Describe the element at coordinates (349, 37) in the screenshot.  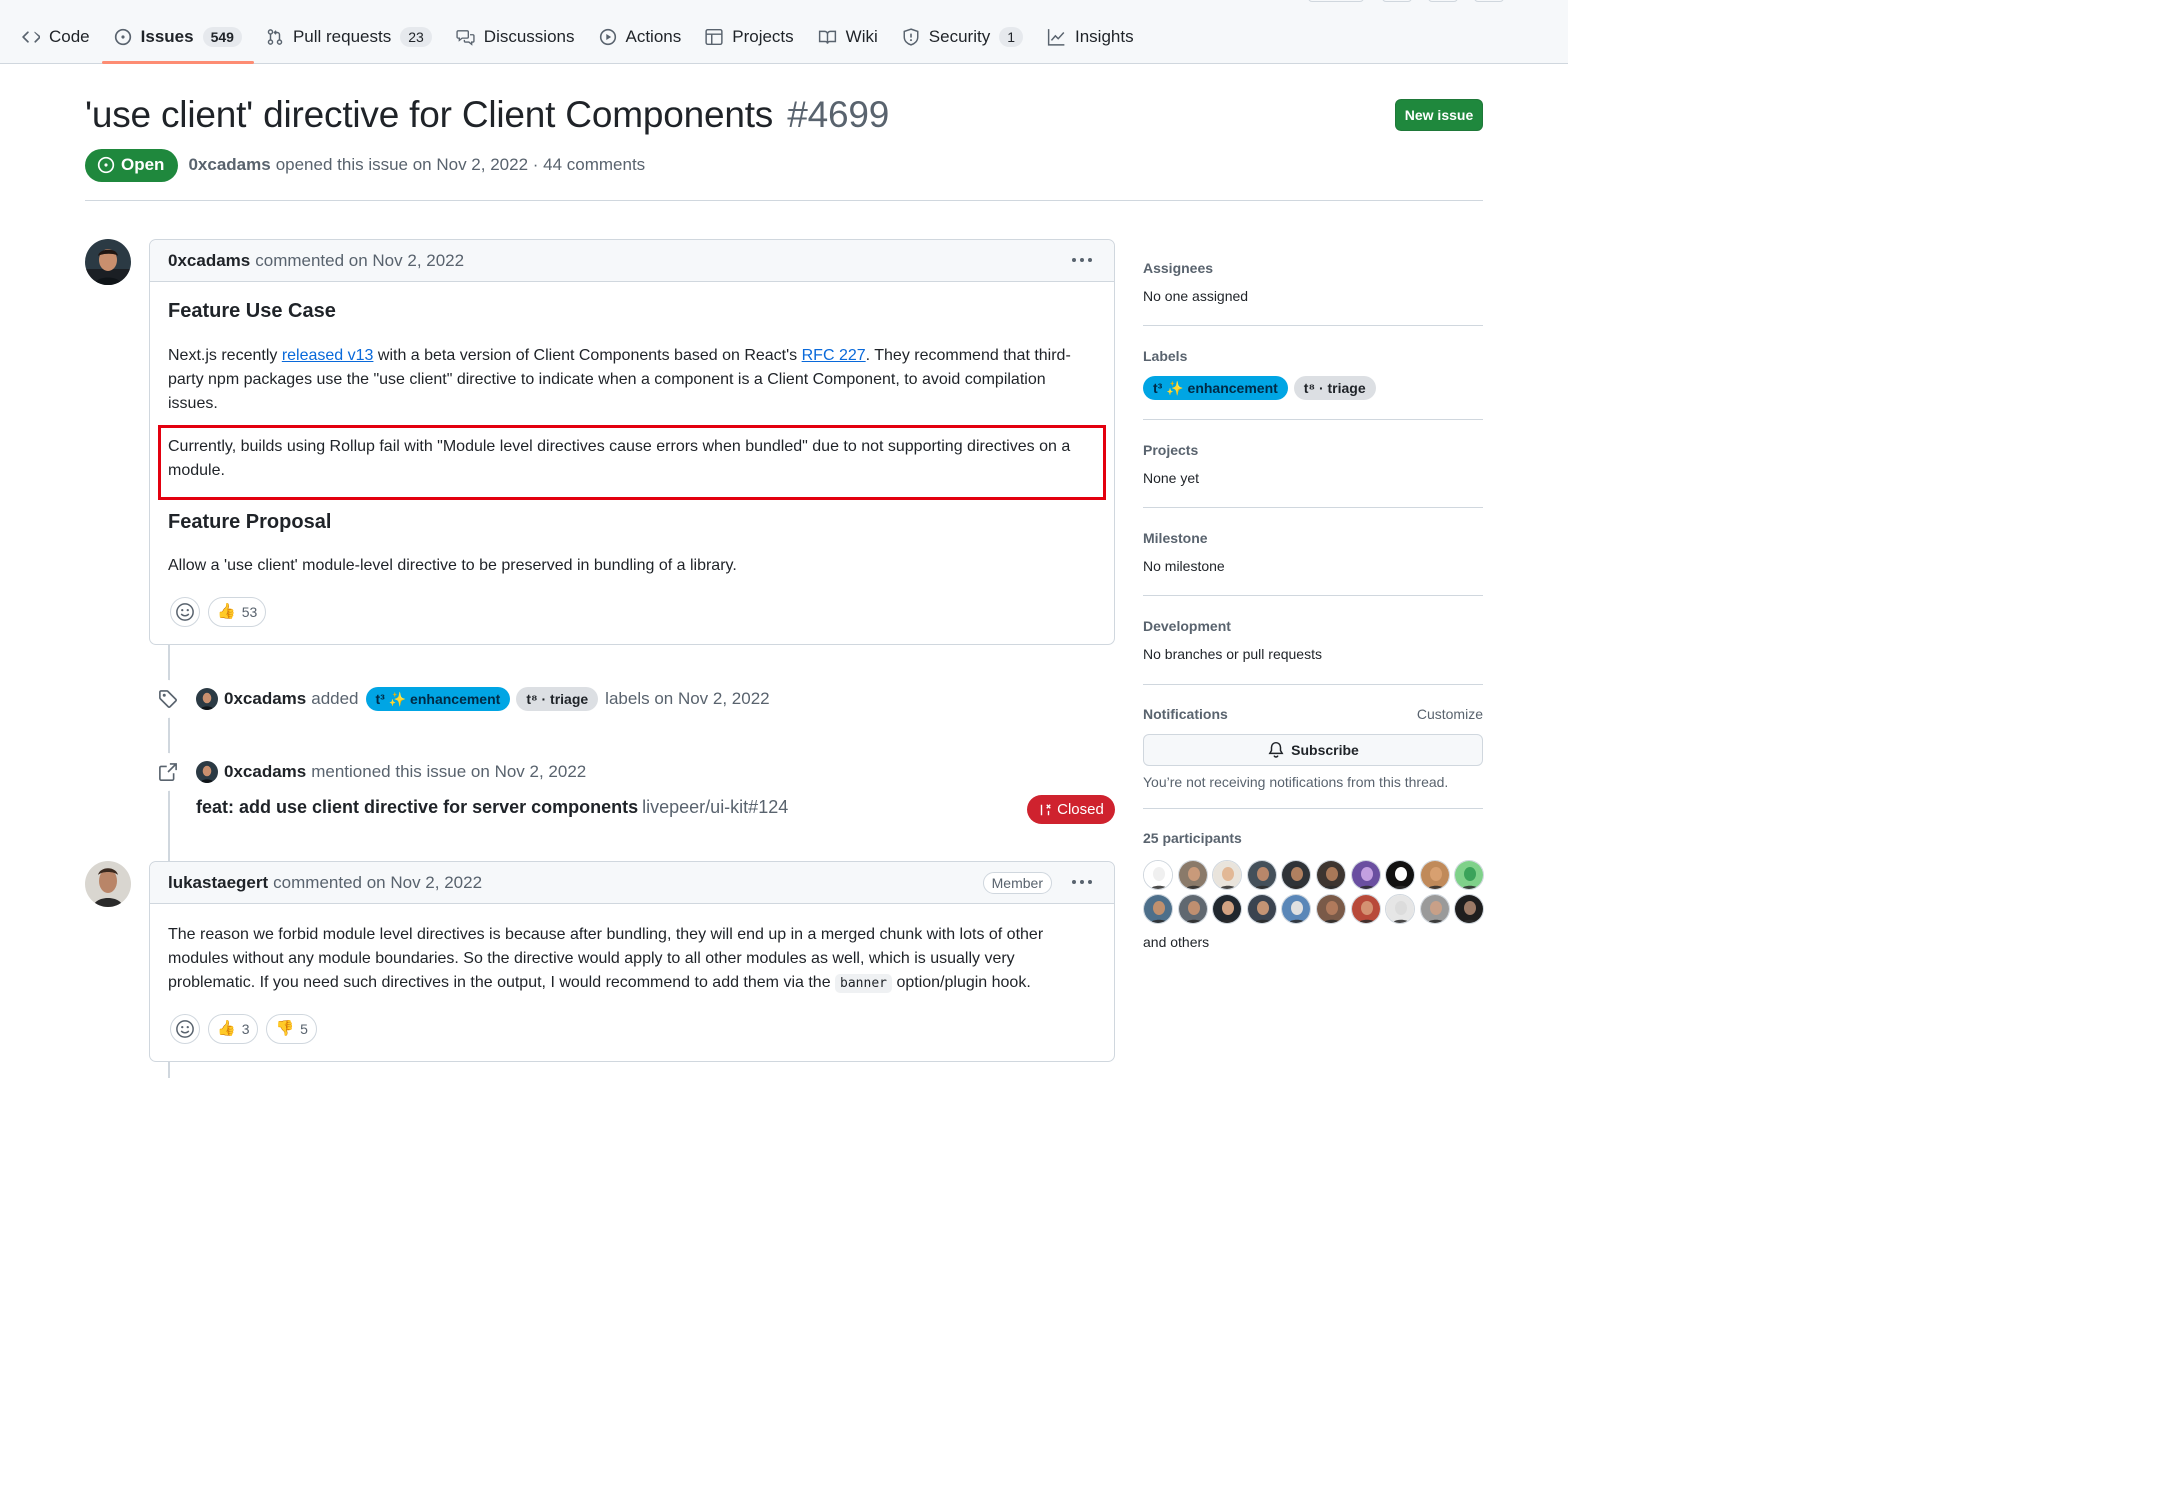
I see `tab-pull-requests: Pull requests 23` at that location.